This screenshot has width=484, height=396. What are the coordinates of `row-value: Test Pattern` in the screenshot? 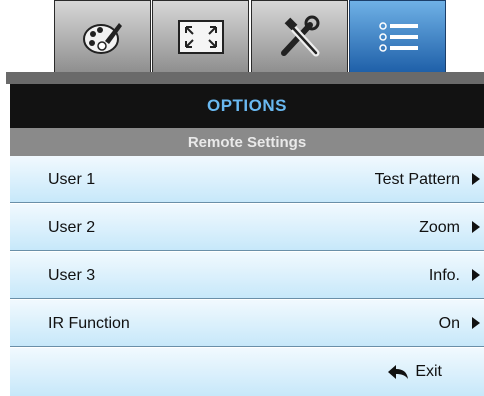 It's located at (417, 179).